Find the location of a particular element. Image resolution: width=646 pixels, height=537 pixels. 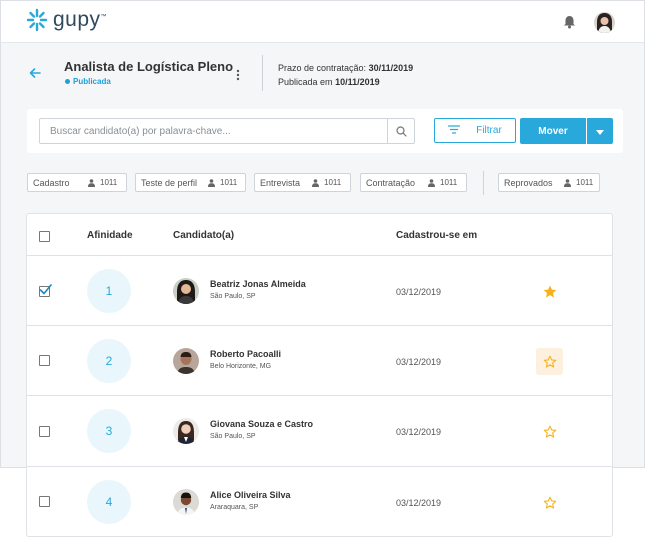

affinity-score: 1 is located at coordinates (109, 291).